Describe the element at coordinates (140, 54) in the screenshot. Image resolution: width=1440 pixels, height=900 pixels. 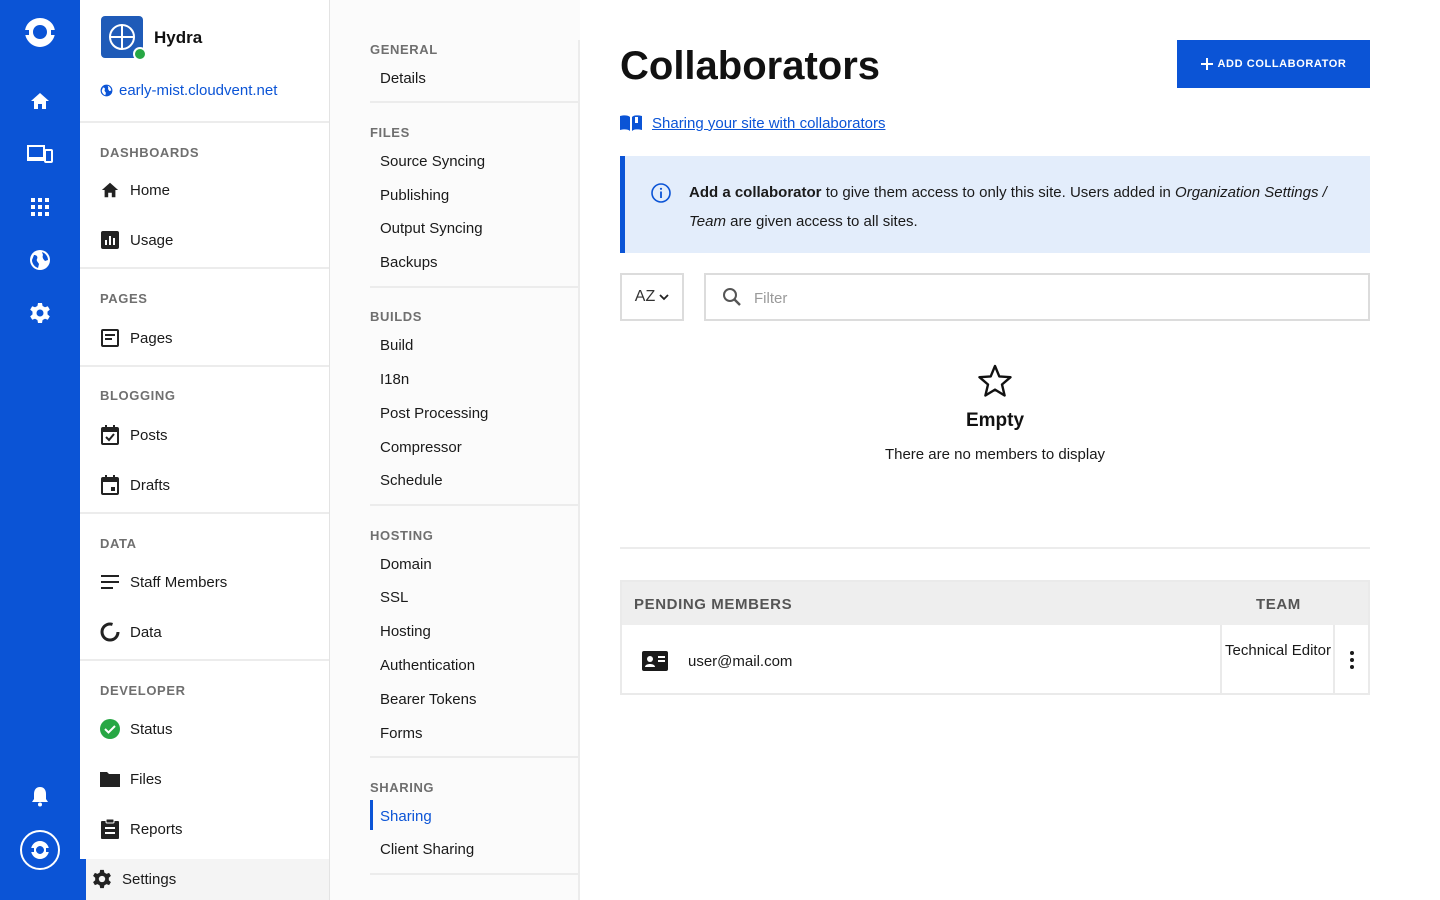
I see `site-status-check-icon` at that location.